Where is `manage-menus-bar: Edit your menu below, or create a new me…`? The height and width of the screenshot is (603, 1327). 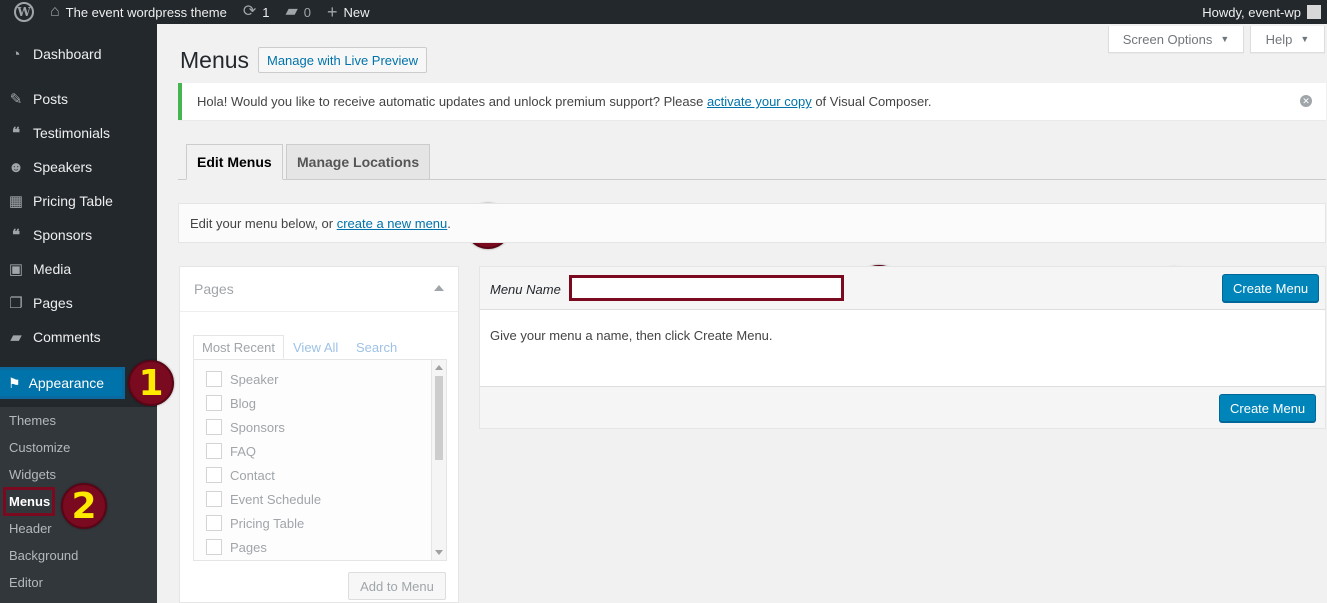 manage-menus-bar: Edit your menu below, or create a new me… is located at coordinates (752, 223).